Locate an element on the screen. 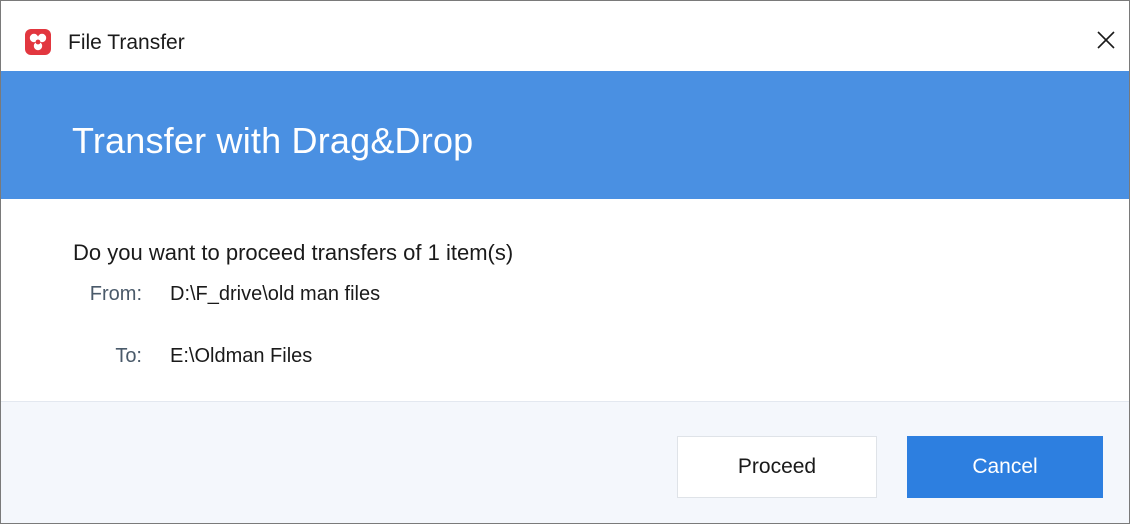  from-label: From: is located at coordinates (115, 294).